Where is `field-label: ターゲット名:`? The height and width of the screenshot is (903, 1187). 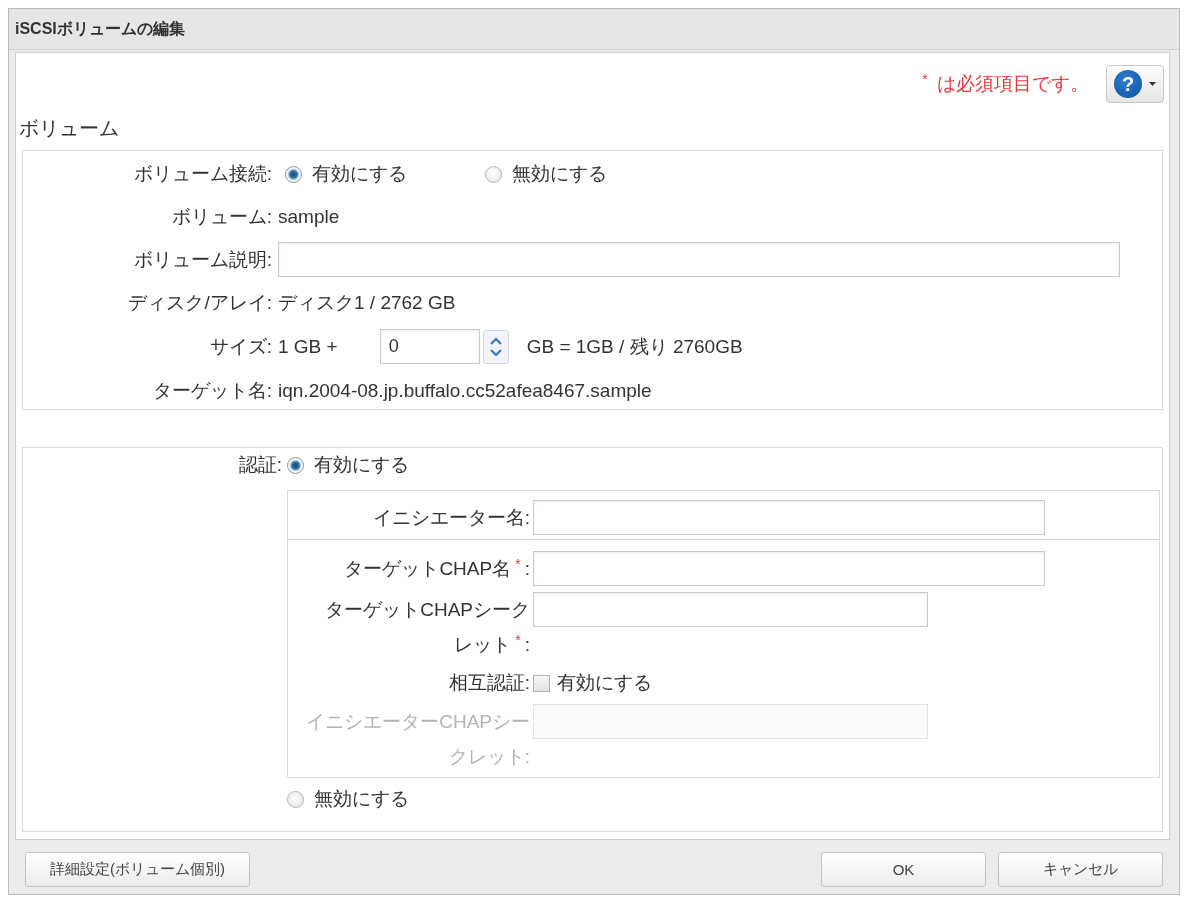
field-label: ターゲット名: is located at coordinates (212, 390).